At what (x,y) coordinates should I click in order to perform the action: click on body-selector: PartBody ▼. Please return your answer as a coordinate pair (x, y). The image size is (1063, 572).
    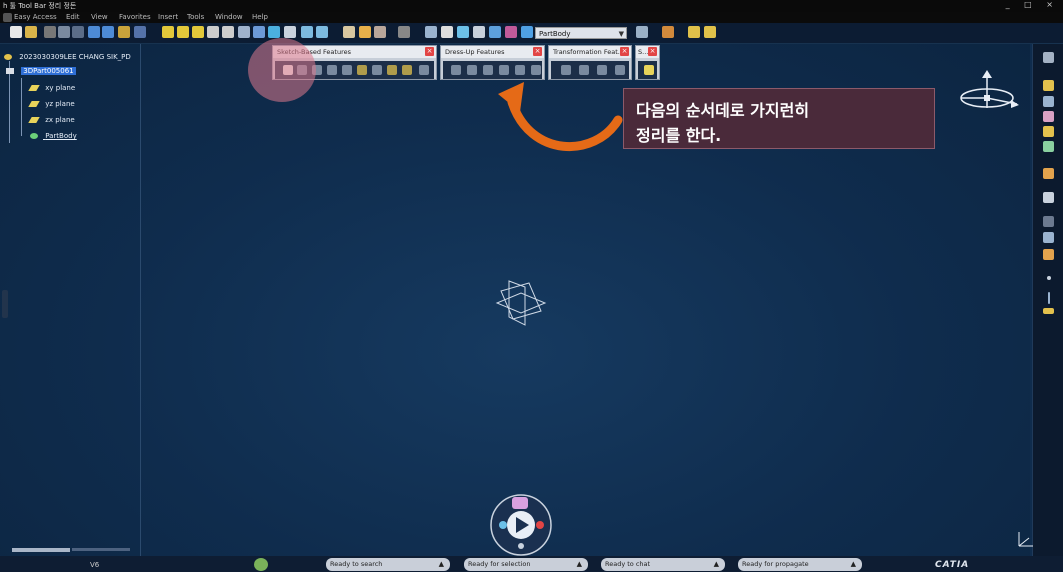
    Looking at the image, I should click on (581, 33).